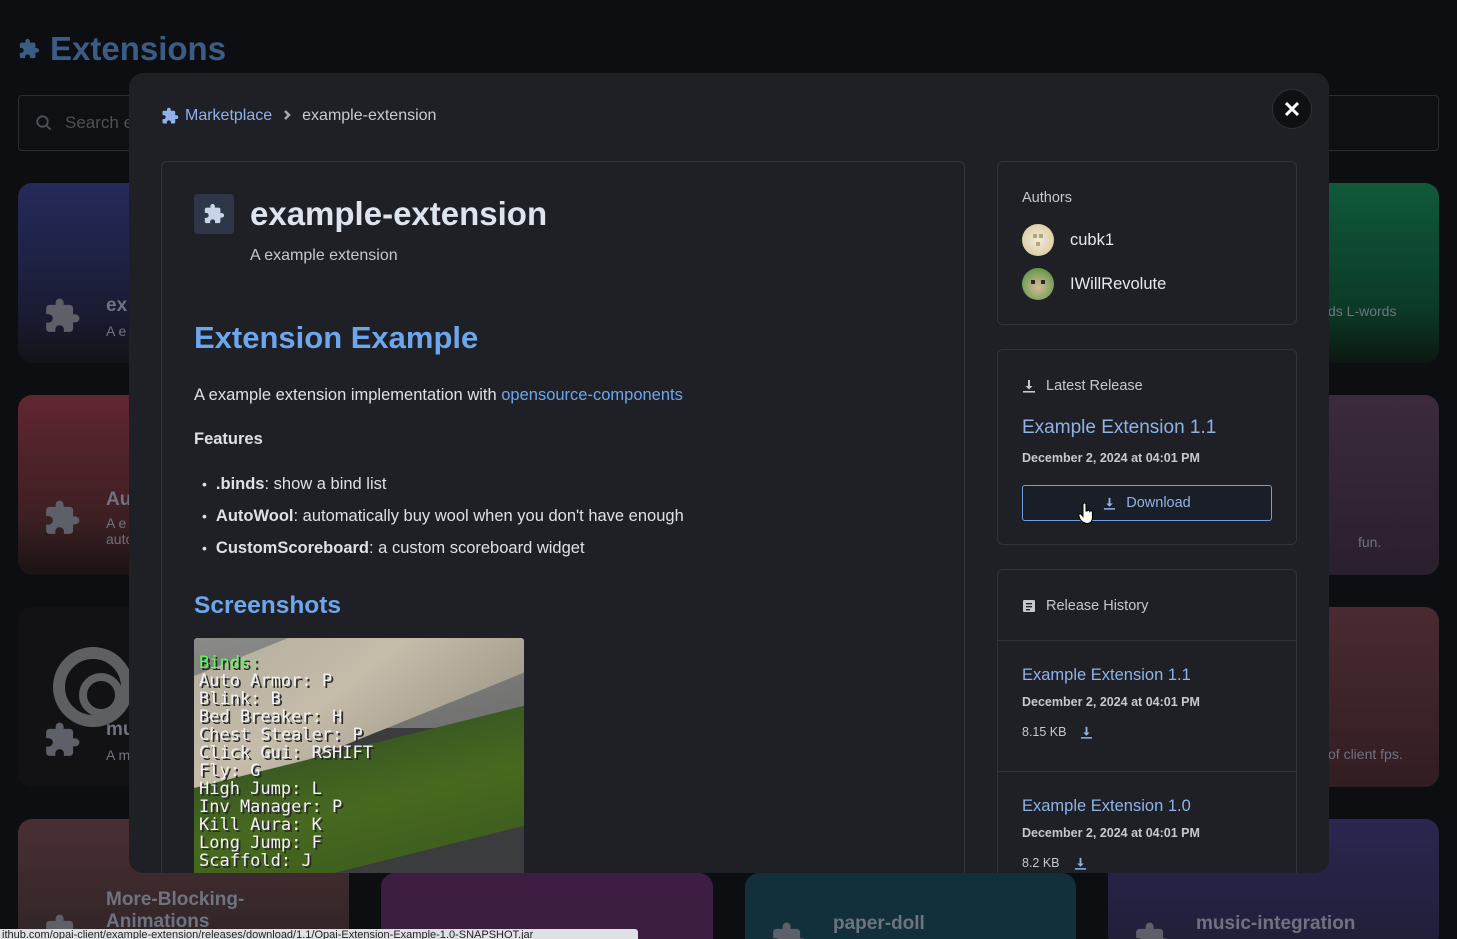  Describe the element at coordinates (369, 115) in the screenshot. I see `breadcrumb-current: example-extension` at that location.